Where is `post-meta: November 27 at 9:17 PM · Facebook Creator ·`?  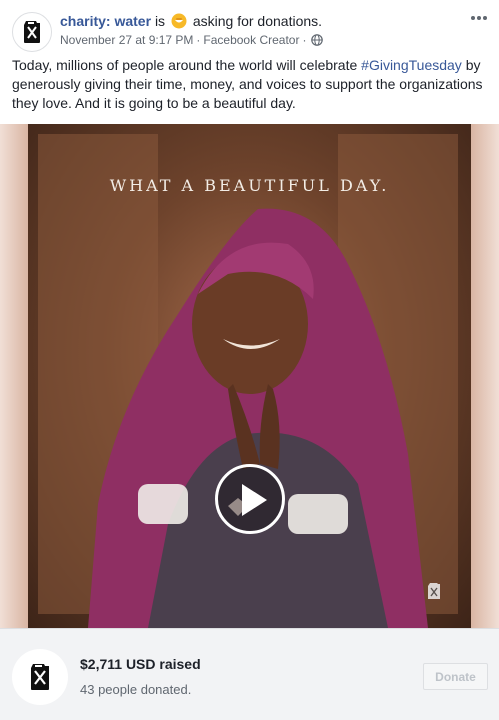
post-meta: November 27 at 9:17 PM · Facebook Creator · is located at coordinates (192, 40).